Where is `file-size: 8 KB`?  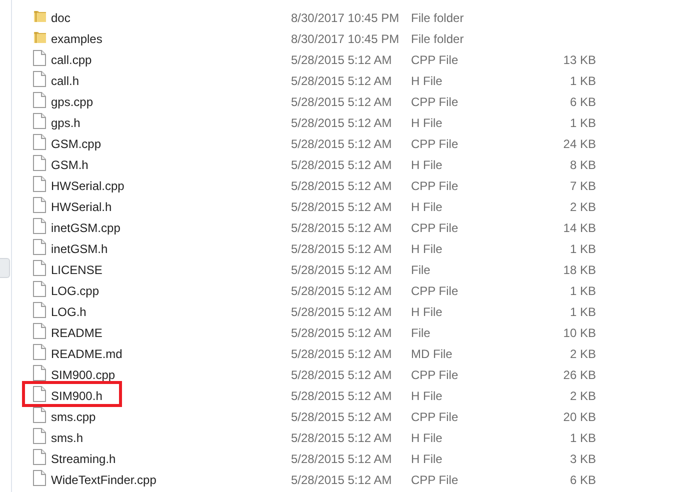 file-size: 8 KB is located at coordinates (582, 165).